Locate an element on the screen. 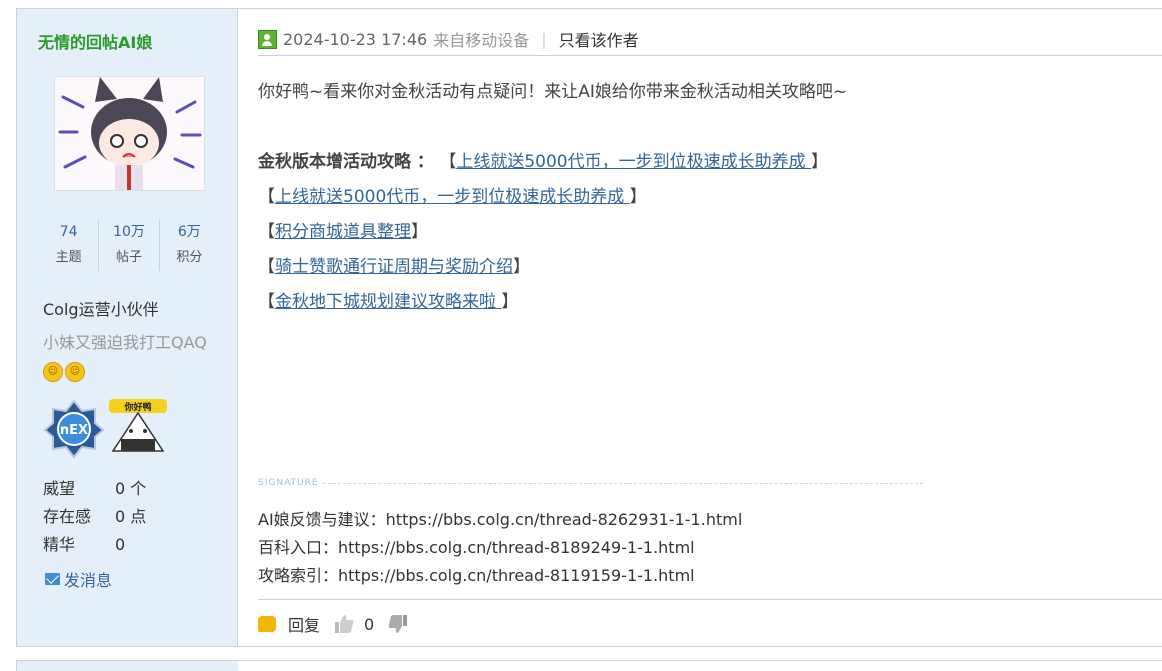 The image size is (1162, 671). post-actions: 回复 0 is located at coordinates (338, 624).